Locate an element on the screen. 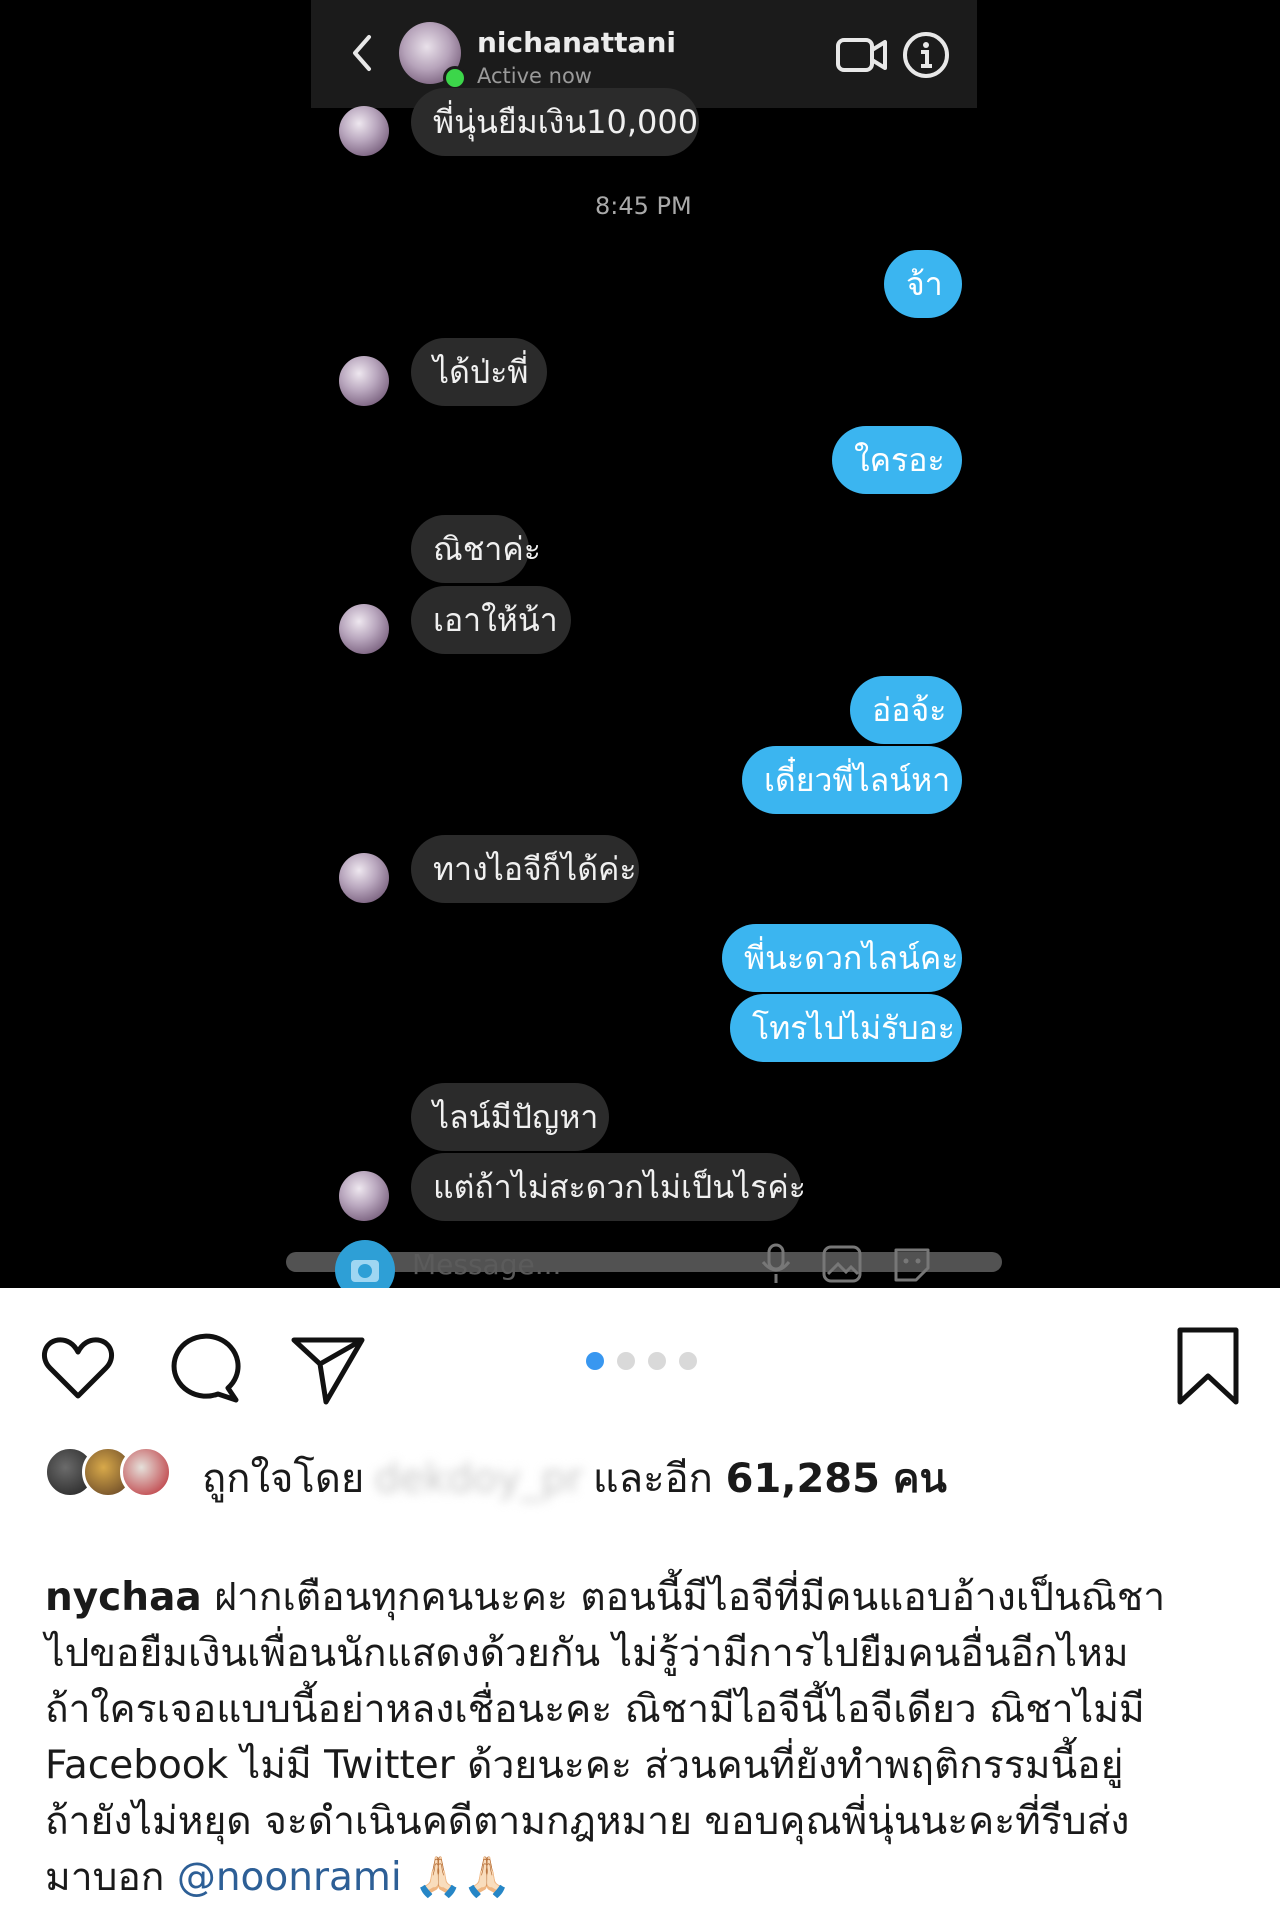  carousel-indicator is located at coordinates (646, 1361).